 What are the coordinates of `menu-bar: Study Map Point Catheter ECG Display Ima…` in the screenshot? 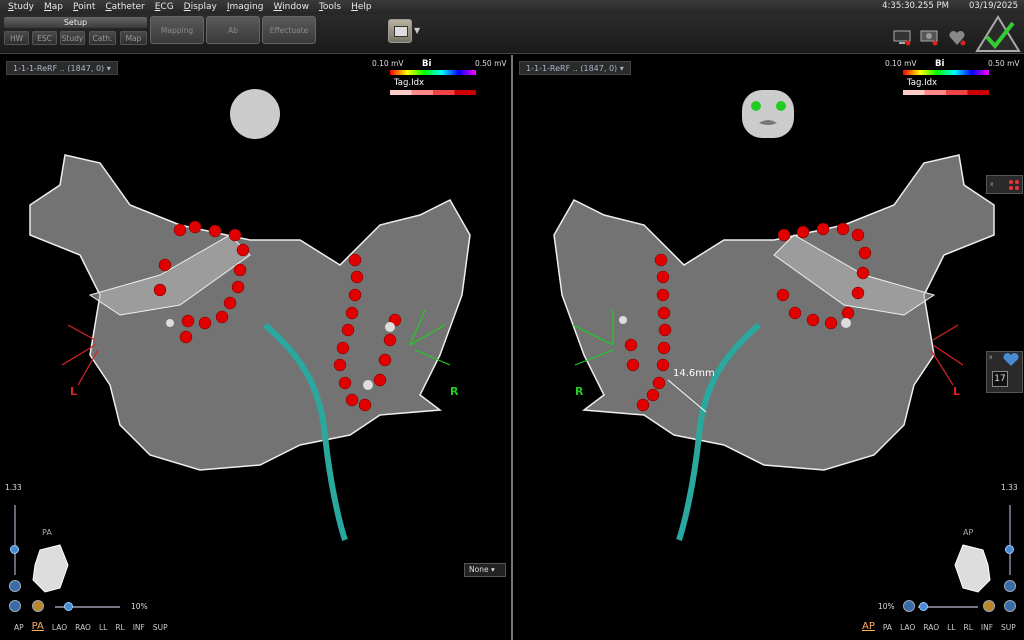 It's located at (512, 7).